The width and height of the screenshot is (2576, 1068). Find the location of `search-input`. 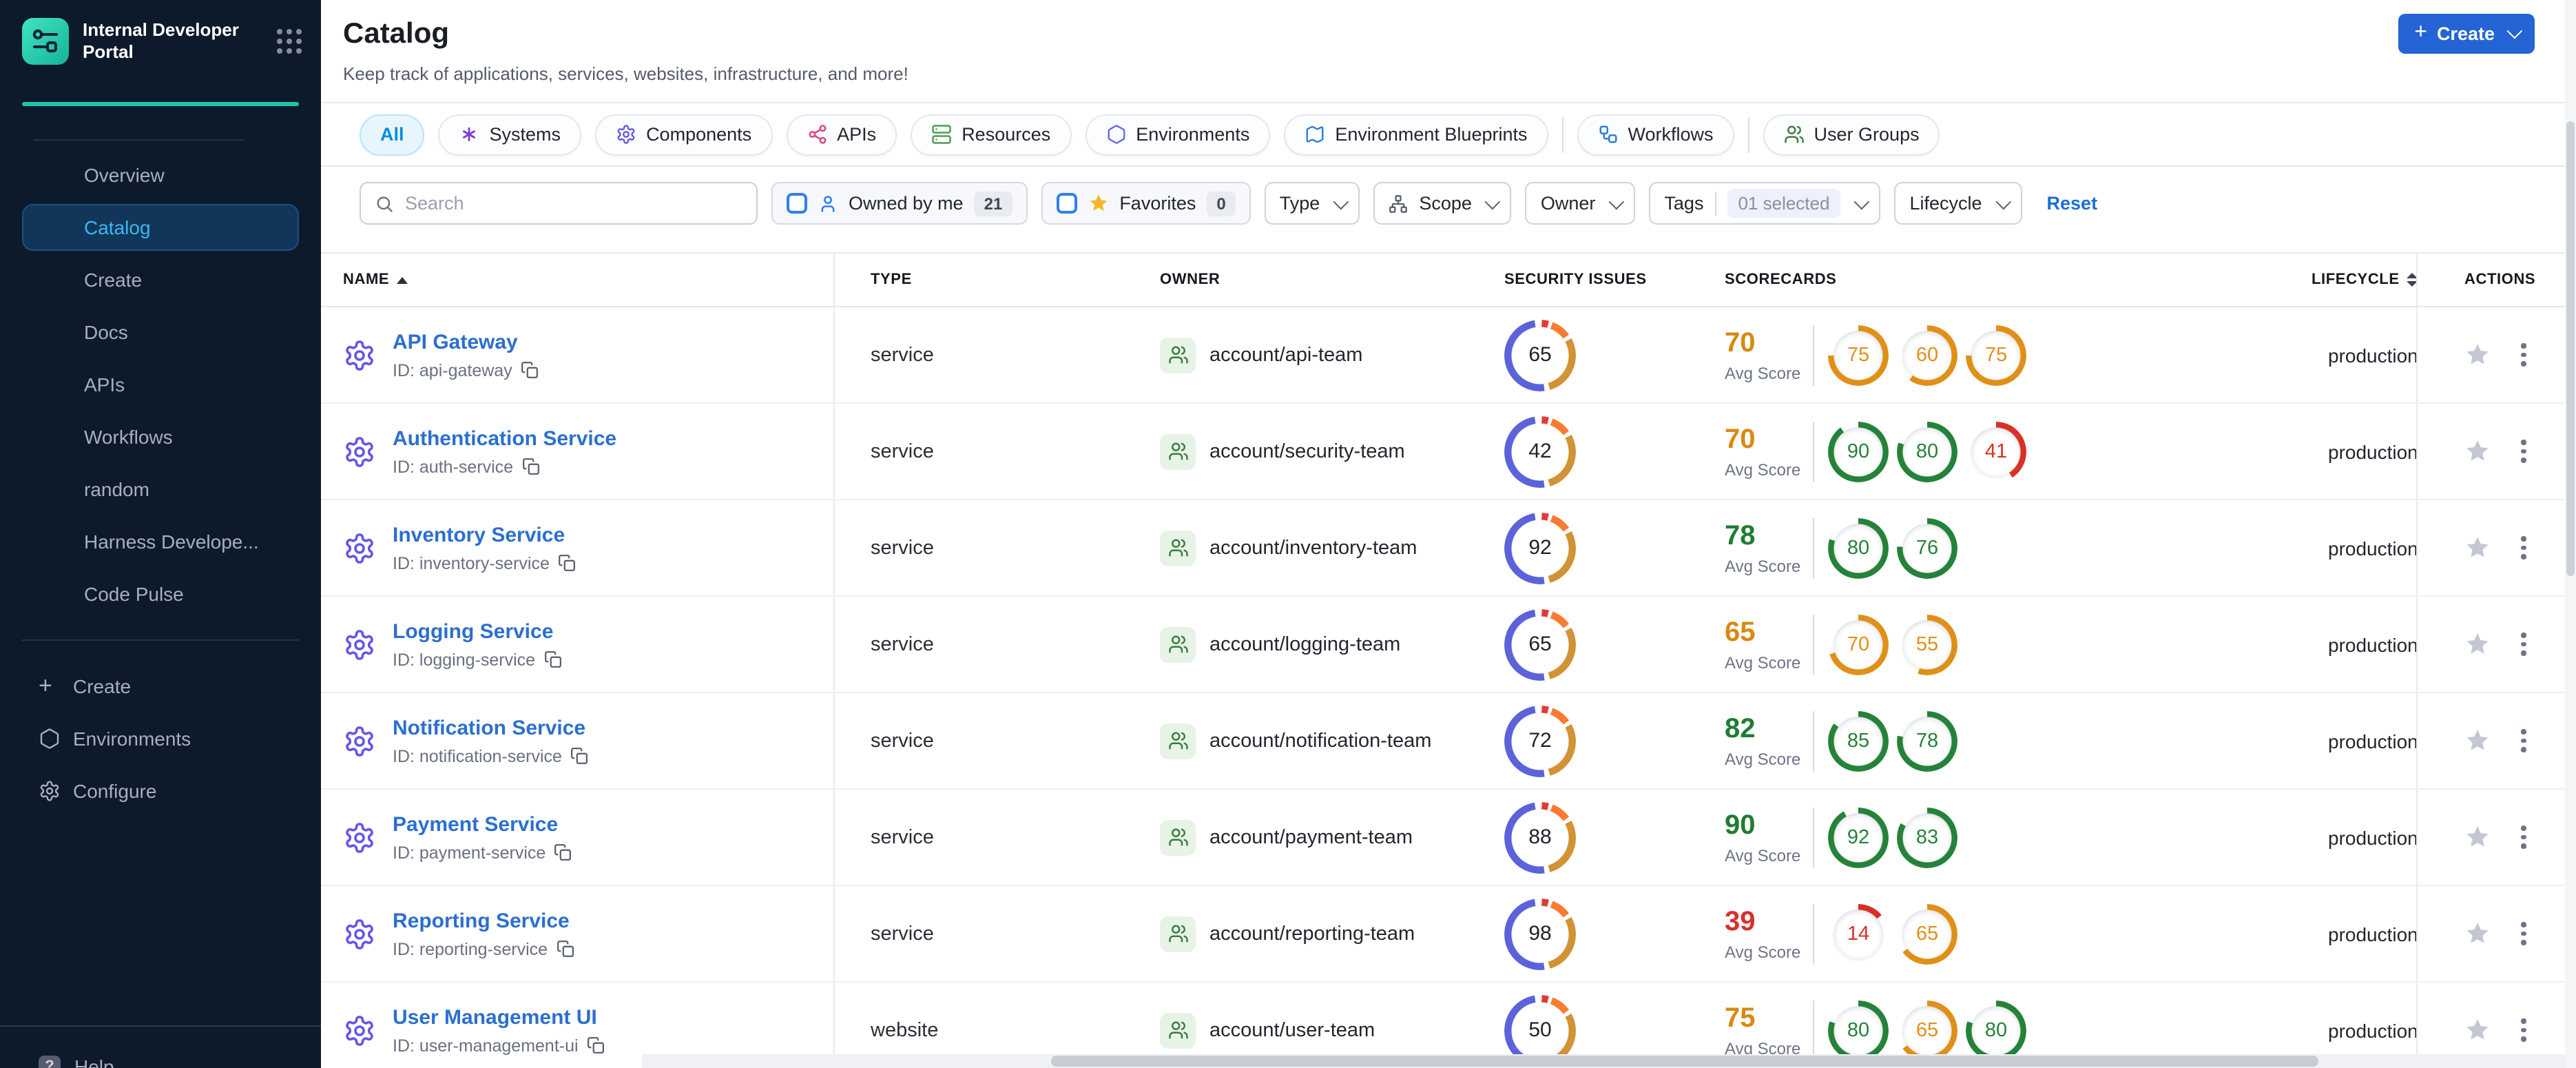

search-input is located at coordinates (573, 204).